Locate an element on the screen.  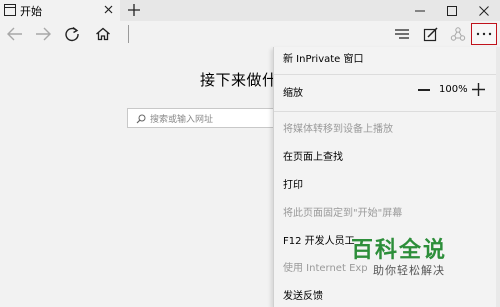
plus-icon is located at coordinates (478, 89).